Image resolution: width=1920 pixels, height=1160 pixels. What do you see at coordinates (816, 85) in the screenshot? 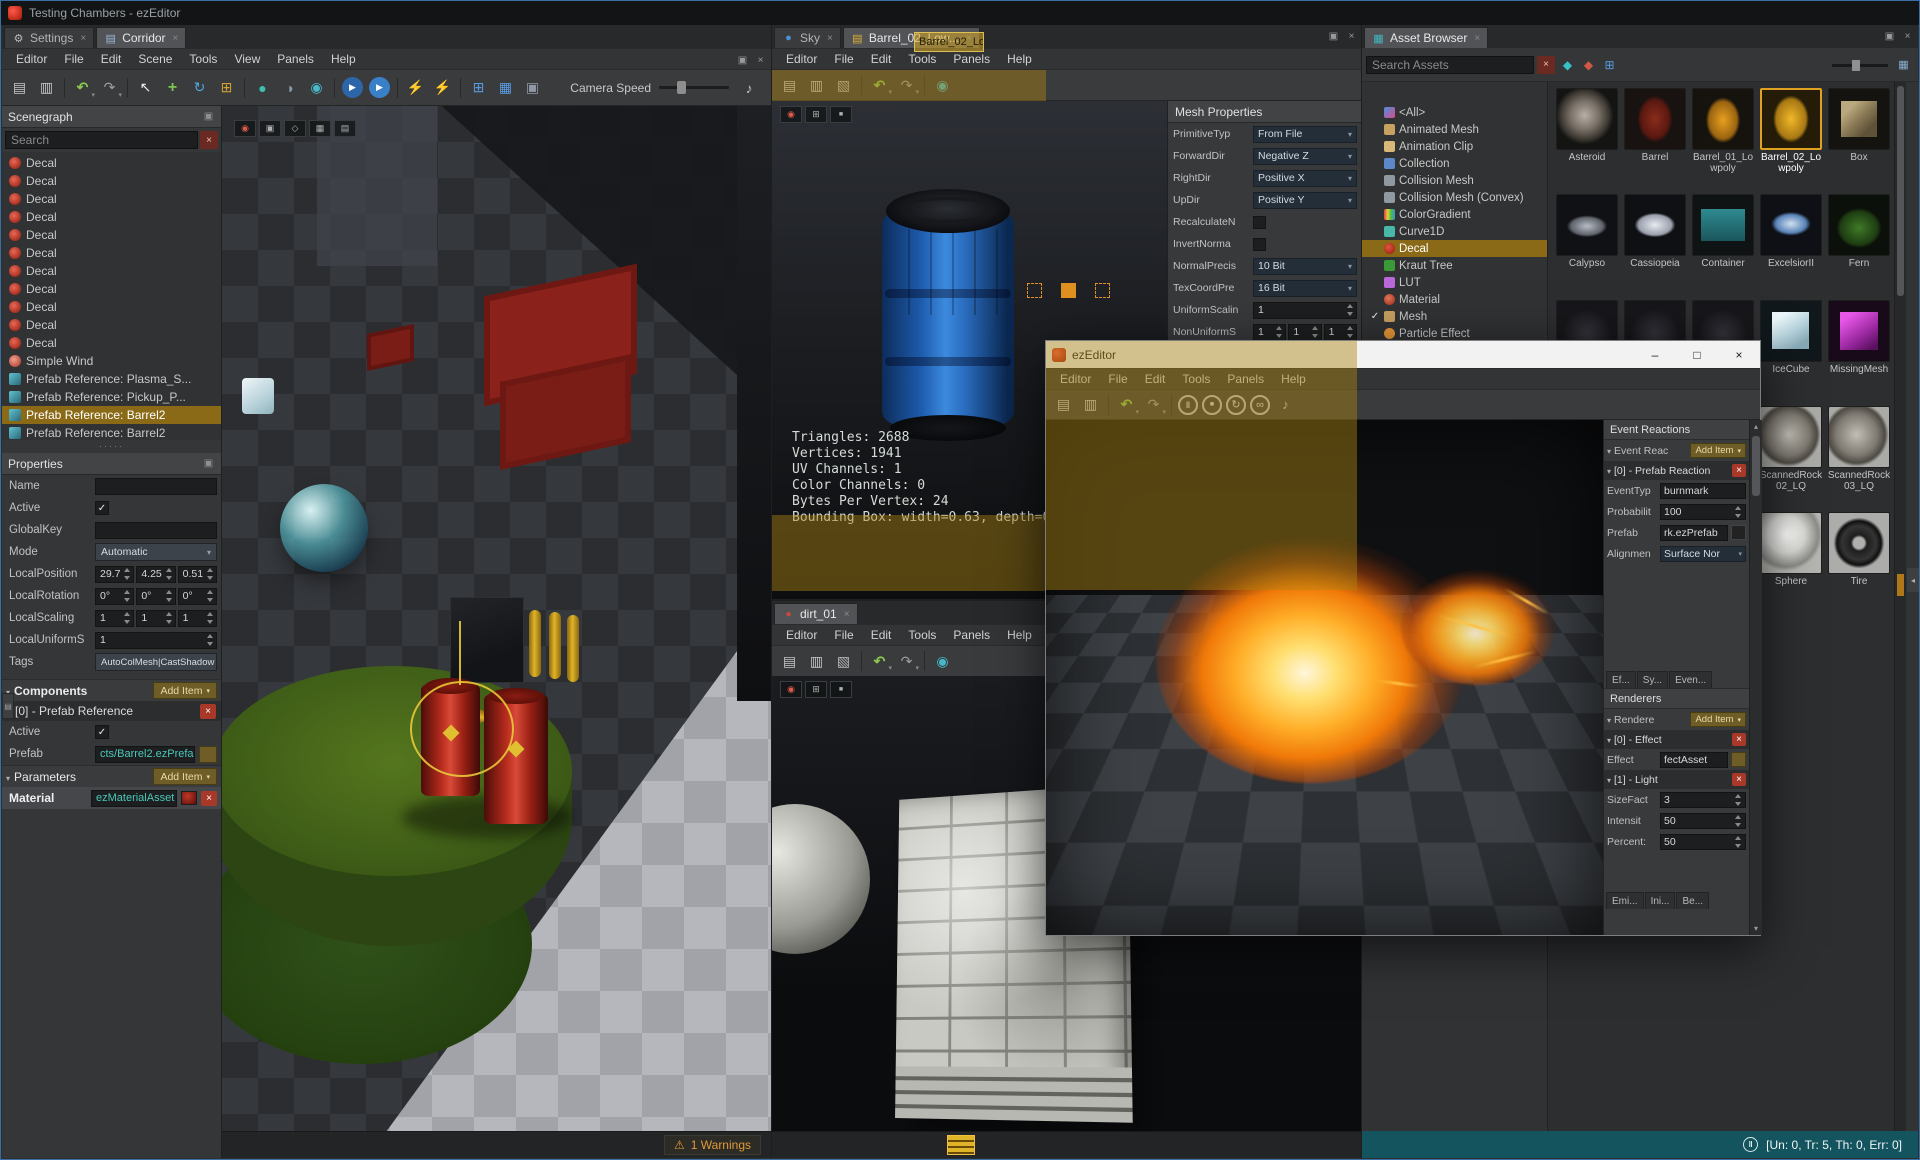
I see `save-all-icon` at bounding box center [816, 85].